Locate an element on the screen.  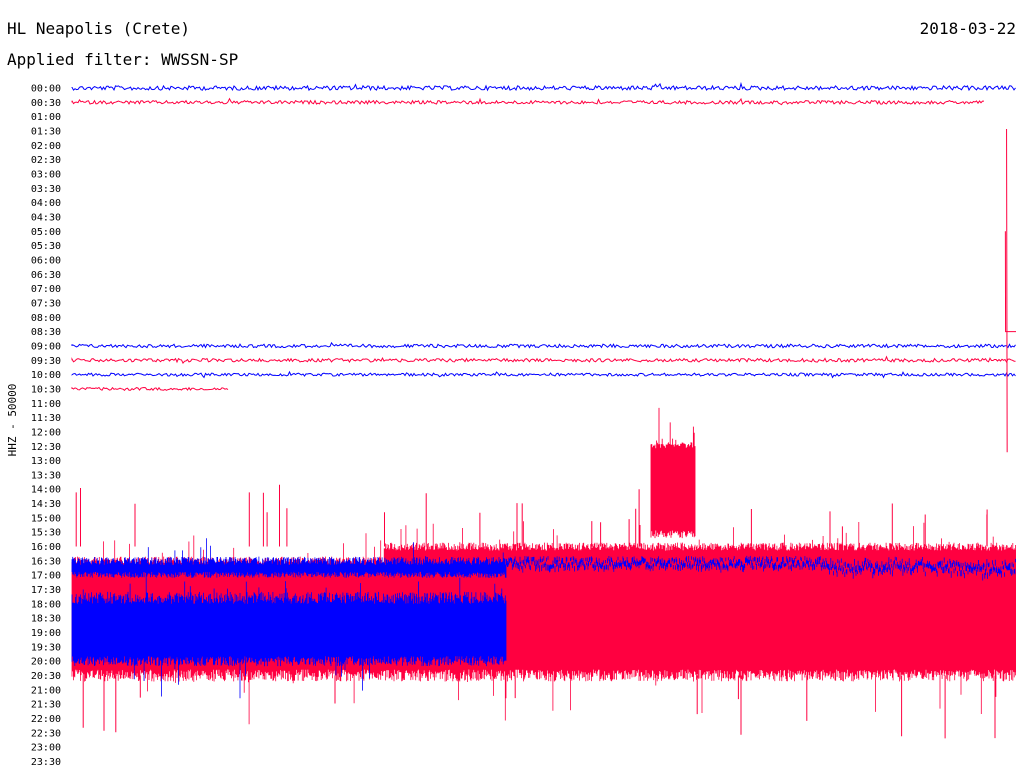
row-tick-label: 10:30 is located at coordinates (46, 389).